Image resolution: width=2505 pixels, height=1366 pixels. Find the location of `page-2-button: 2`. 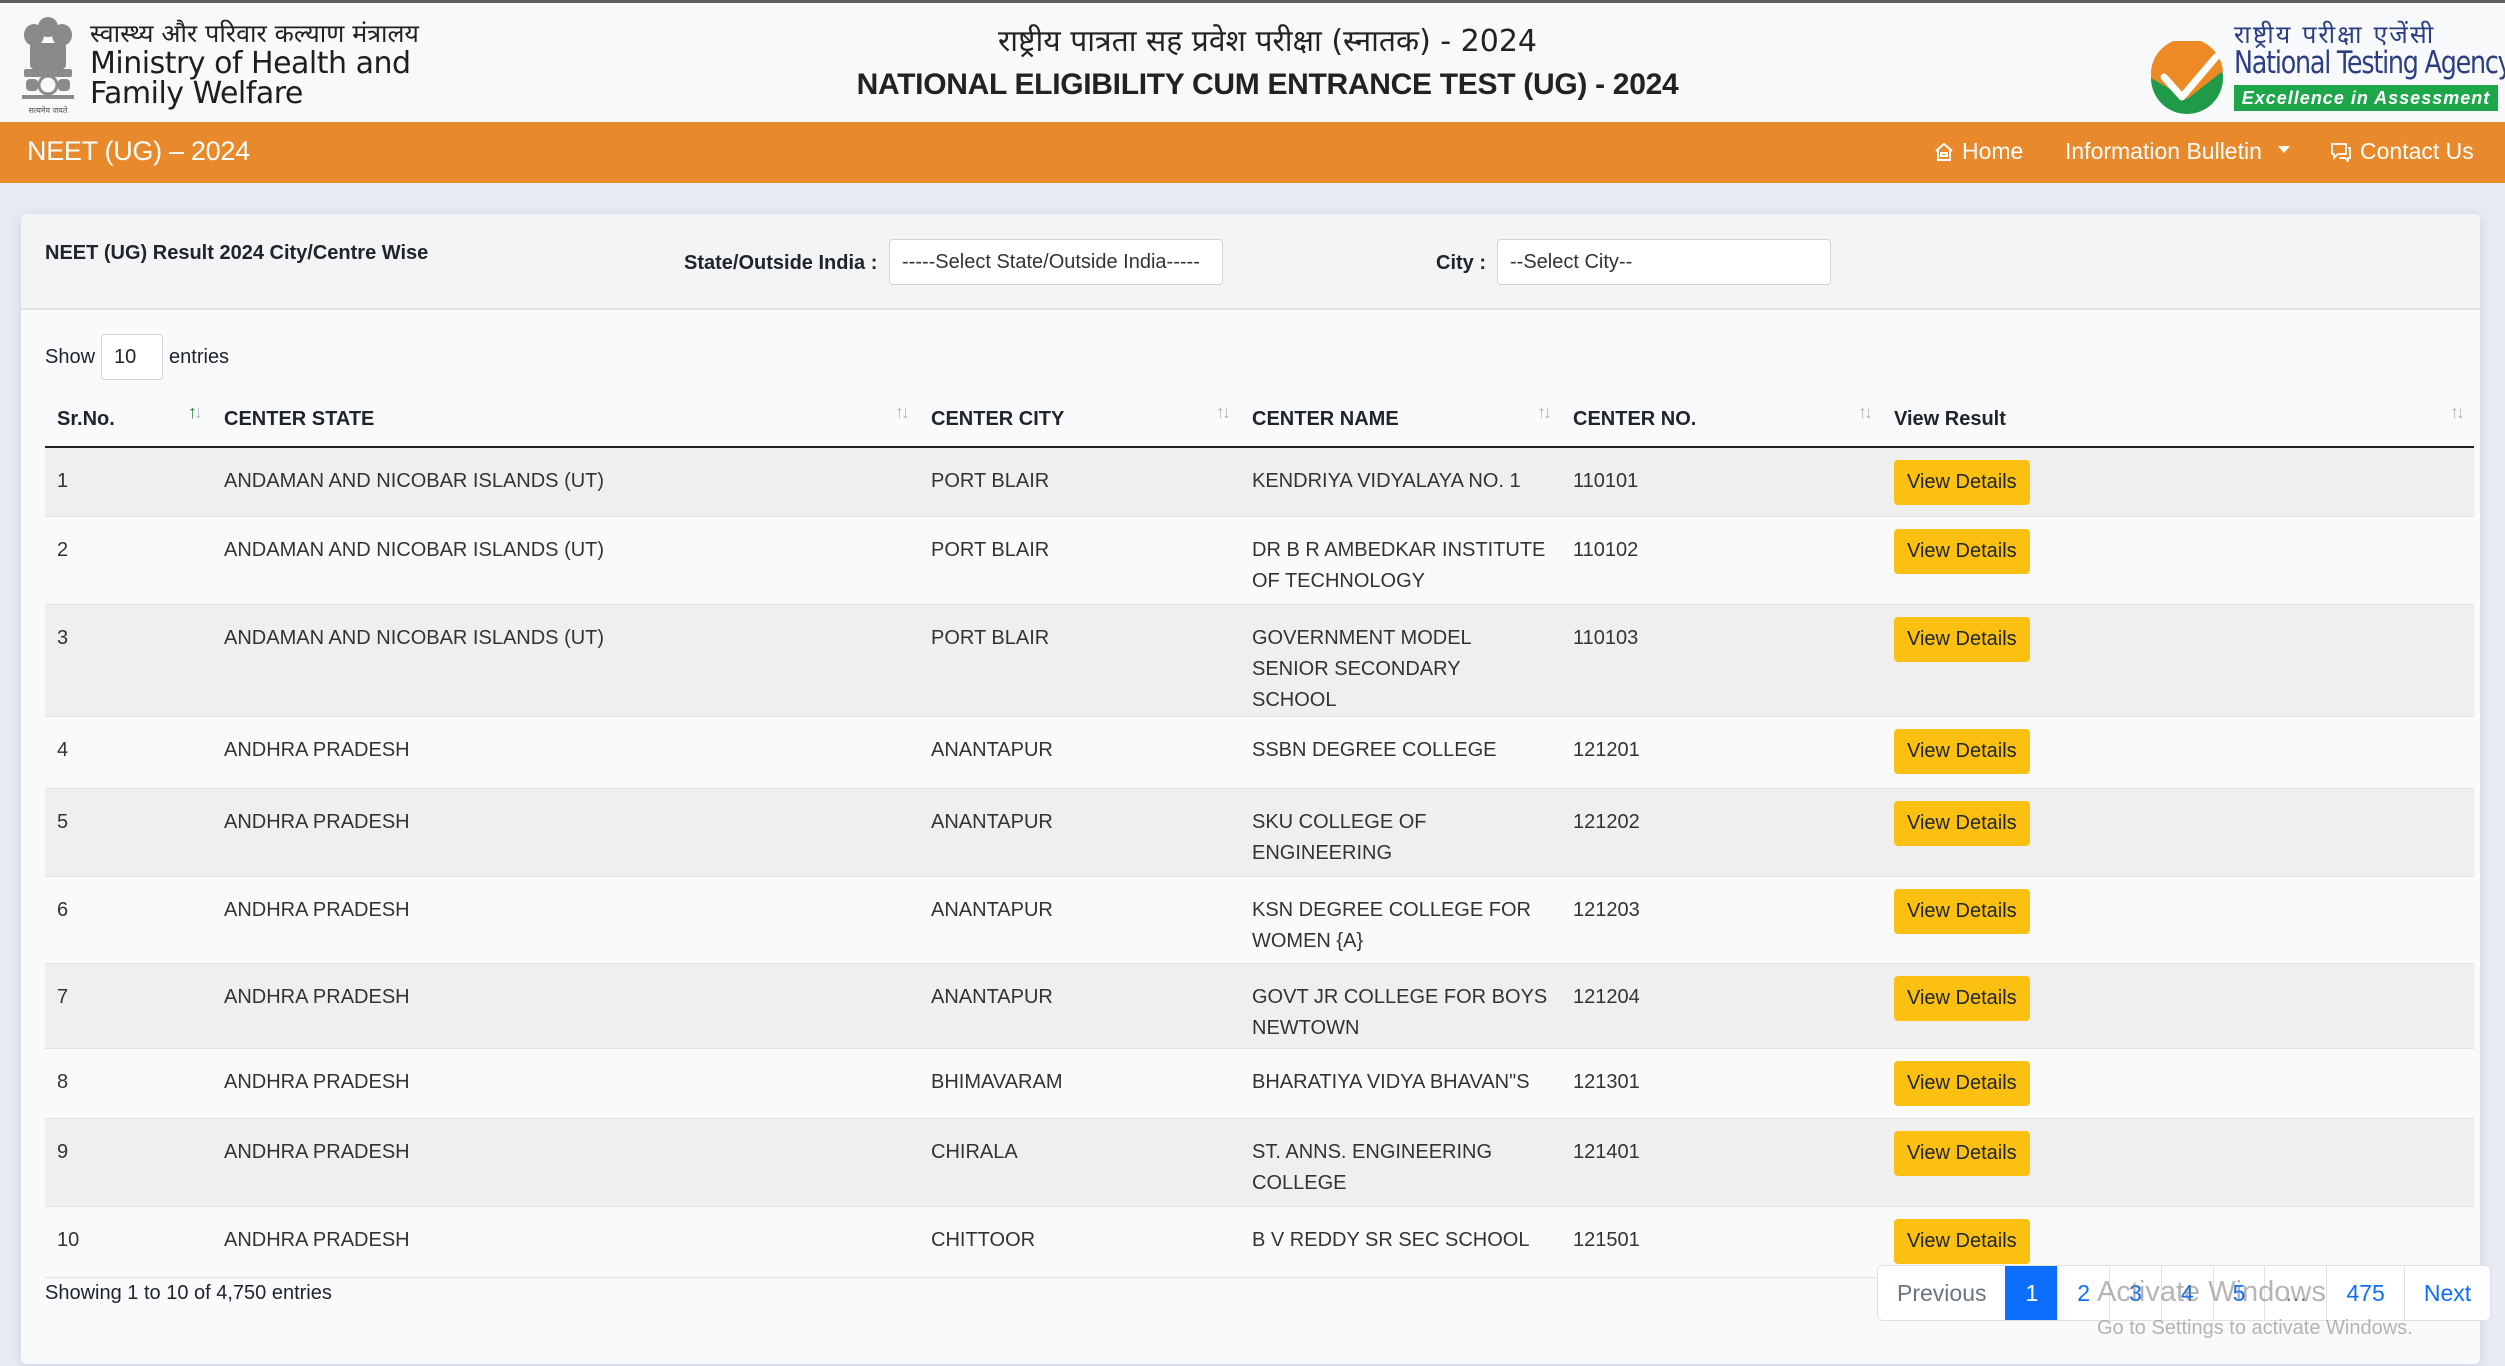

page-2-button: 2 is located at coordinates (2083, 1293).